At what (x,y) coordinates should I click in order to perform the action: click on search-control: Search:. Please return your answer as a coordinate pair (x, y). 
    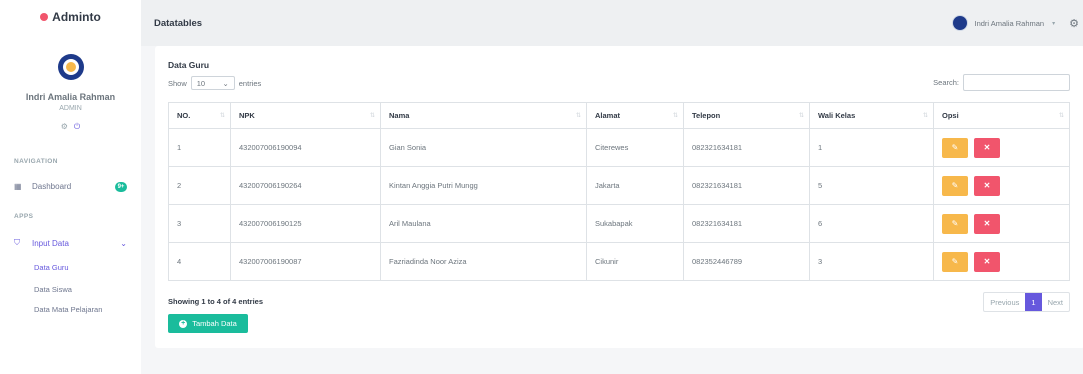
    Looking at the image, I should click on (1001, 82).